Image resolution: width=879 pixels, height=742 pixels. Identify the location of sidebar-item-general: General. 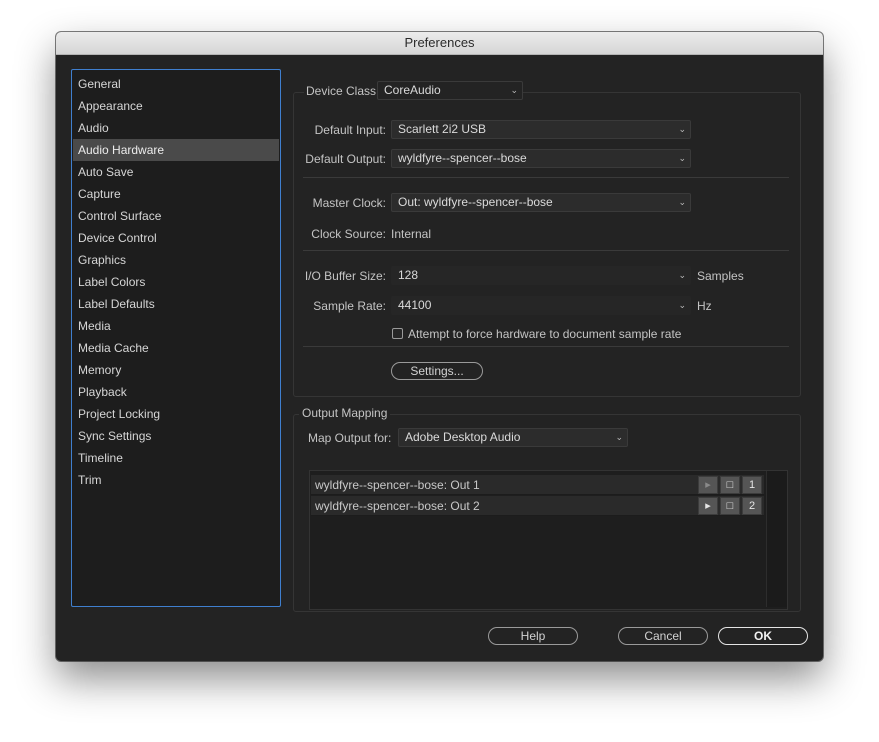
(176, 84).